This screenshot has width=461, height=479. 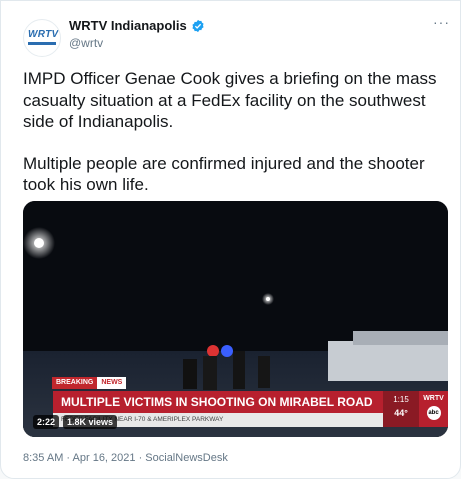 What do you see at coordinates (86, 43) in the screenshot?
I see `author-handle: @wrtv` at bounding box center [86, 43].